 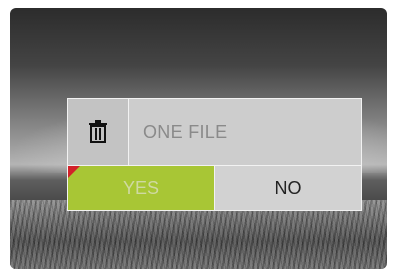 I want to click on no-button-label: NO, so click(x=288, y=187).